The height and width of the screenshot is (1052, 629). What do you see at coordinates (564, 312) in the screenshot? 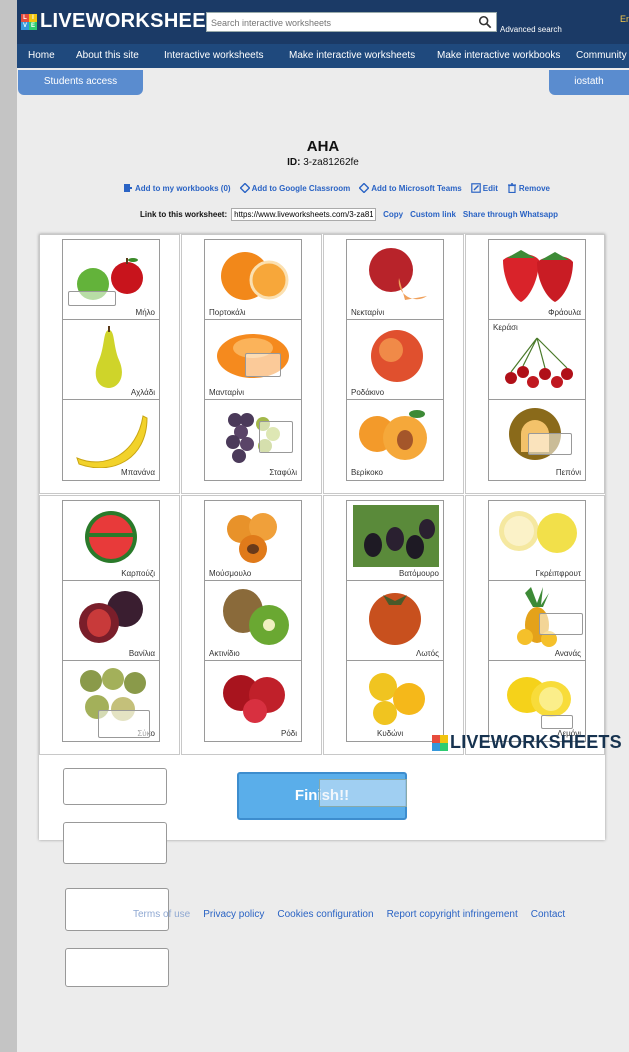
I see `fruit-label: Φράουλα` at bounding box center [564, 312].